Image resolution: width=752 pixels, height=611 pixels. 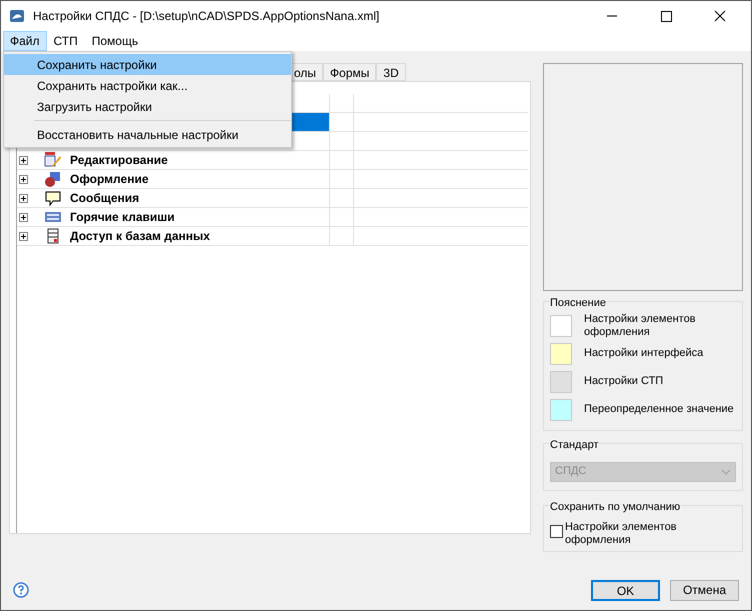 What do you see at coordinates (53, 160) in the screenshot?
I see `pencil-icon` at bounding box center [53, 160].